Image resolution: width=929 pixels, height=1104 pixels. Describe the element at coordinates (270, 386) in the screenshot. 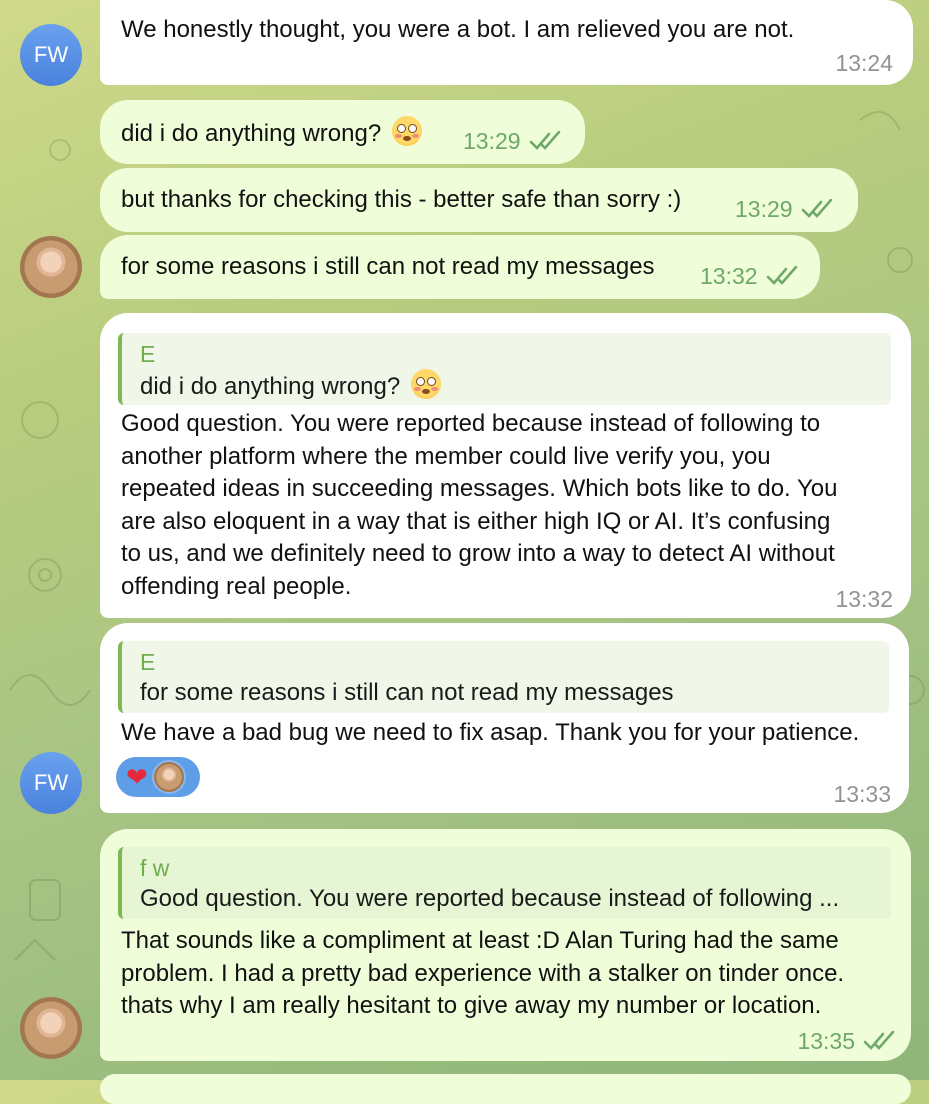

I see `reply-text-content: did i do anything wrong?` at that location.